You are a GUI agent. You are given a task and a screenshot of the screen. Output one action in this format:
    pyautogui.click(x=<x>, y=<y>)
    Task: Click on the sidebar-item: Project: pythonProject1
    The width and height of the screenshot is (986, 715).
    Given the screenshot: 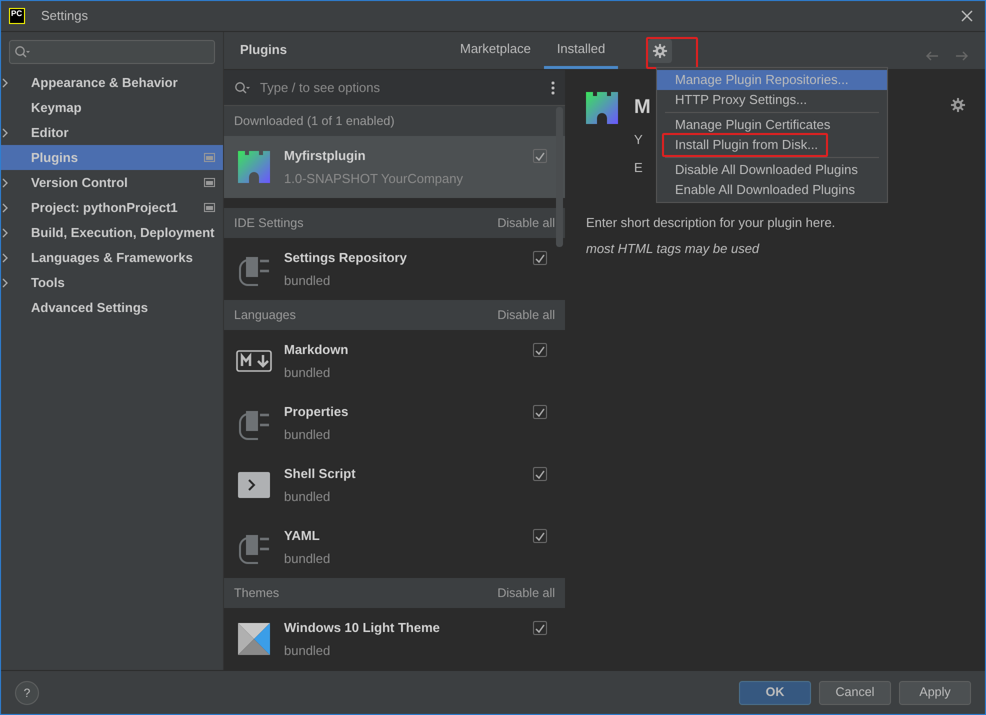 What is the action you would take?
    pyautogui.click(x=112, y=207)
    